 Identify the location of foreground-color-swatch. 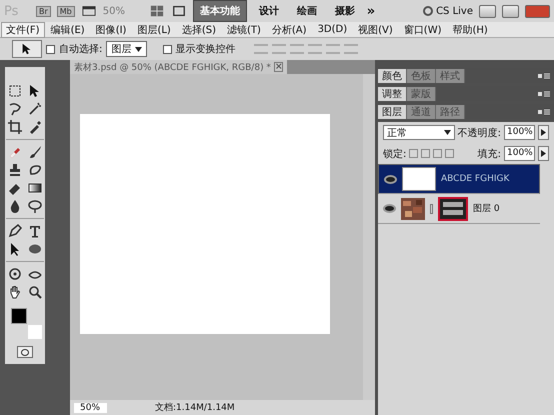
(19, 316).